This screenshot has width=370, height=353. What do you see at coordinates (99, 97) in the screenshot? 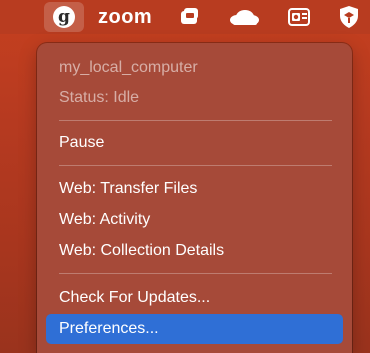
I see `status-label: Status: Idle` at bounding box center [99, 97].